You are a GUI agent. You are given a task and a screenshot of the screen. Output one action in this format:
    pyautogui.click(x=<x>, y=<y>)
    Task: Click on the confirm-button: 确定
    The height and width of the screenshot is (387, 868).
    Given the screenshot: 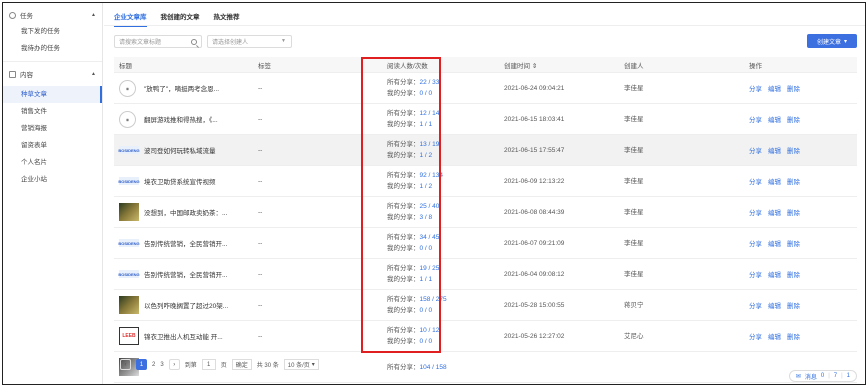 What is the action you would take?
    pyautogui.click(x=241, y=364)
    